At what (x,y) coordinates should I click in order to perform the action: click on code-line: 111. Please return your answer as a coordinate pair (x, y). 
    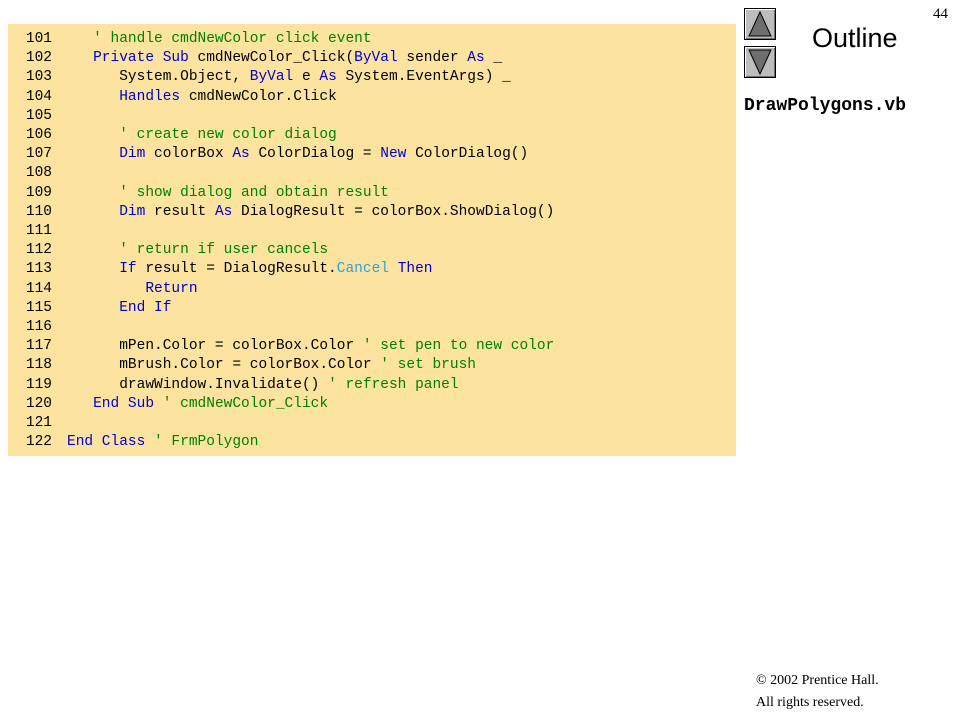
    Looking at the image, I should click on (37, 231).